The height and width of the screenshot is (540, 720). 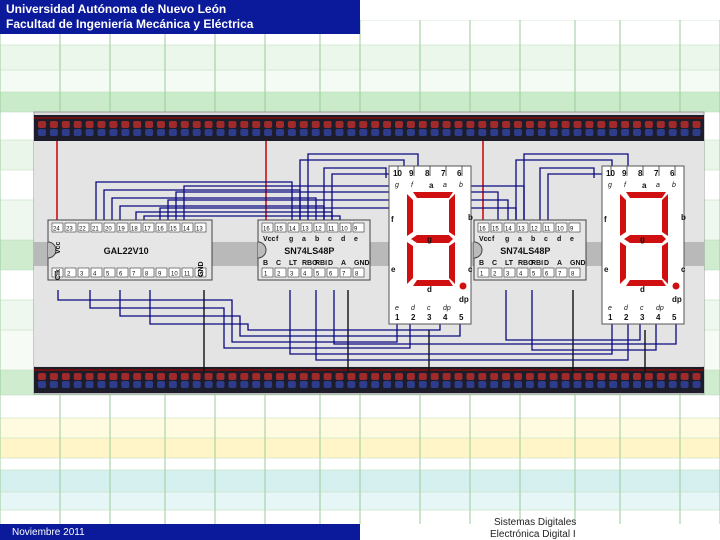 What do you see at coordinates (624, 173) in the screenshot?
I see `pin-number: 9` at bounding box center [624, 173].